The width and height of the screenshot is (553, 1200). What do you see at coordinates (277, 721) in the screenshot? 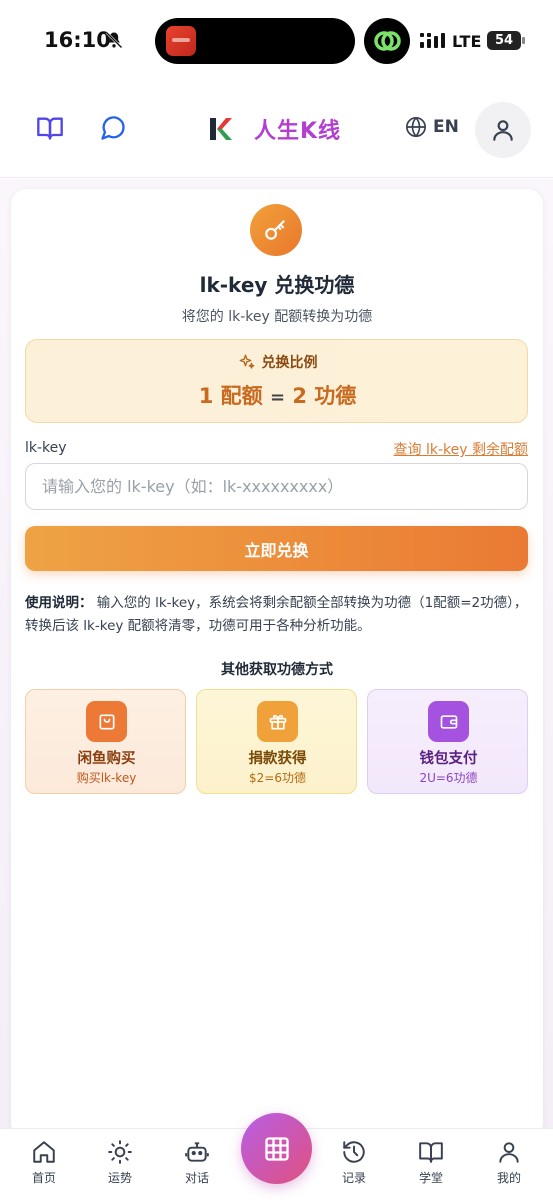
I see `gift-icon` at bounding box center [277, 721].